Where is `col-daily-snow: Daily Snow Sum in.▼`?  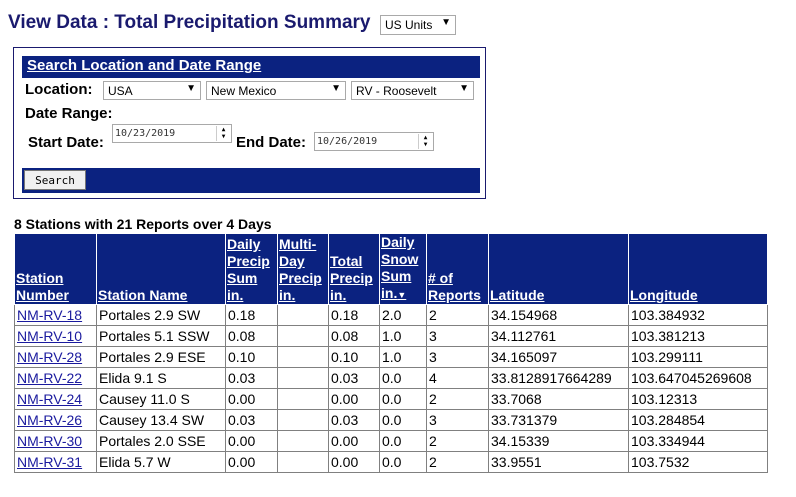 col-daily-snow: Daily Snow Sum in.▼ is located at coordinates (403, 269).